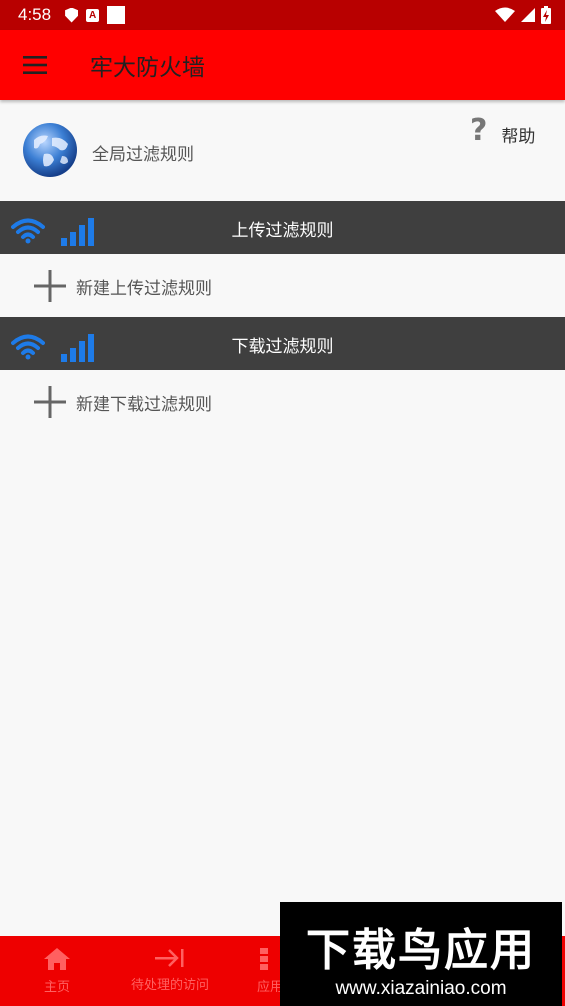 The width and height of the screenshot is (565, 1006). What do you see at coordinates (35, 65) in the screenshot?
I see `hamburger-menu-icon` at bounding box center [35, 65].